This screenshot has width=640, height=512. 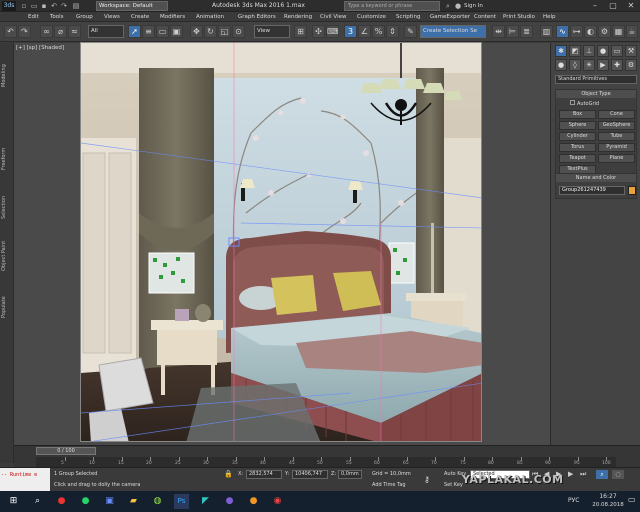 I want to click on menu-views: Views, so click(x=112, y=17).